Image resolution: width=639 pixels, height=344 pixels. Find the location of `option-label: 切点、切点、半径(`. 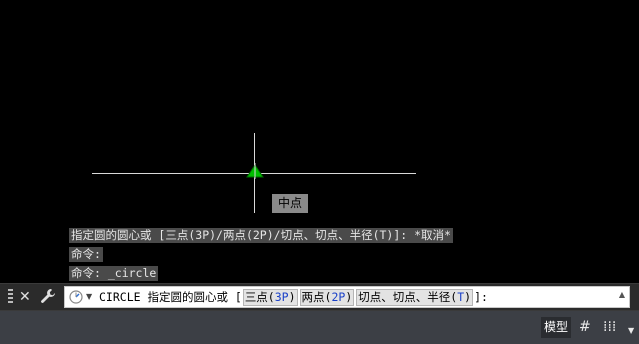

option-label: 切点、切点、半径( is located at coordinates (408, 297).